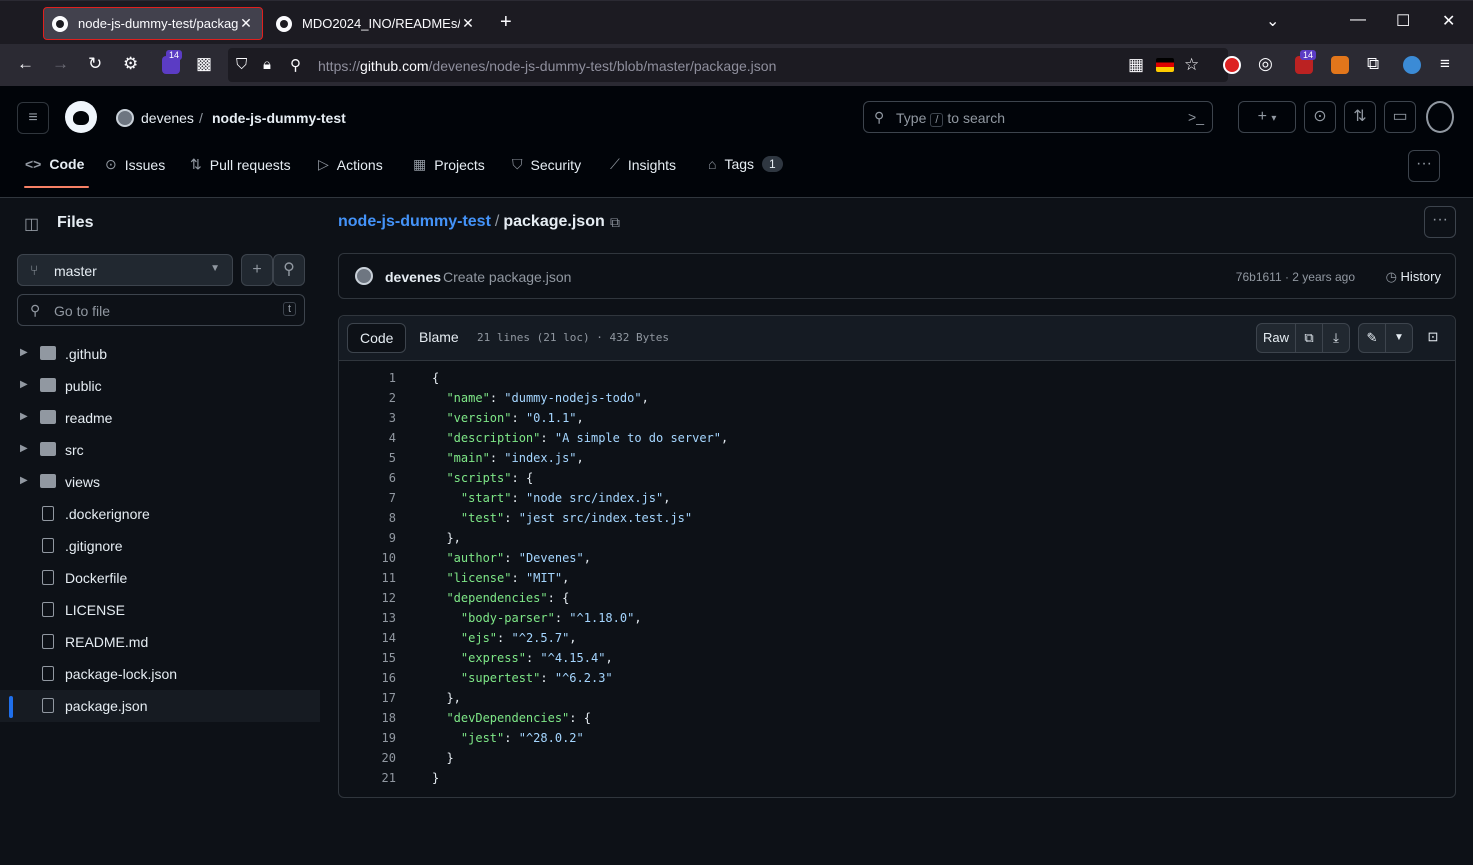 The image size is (1473, 865). I want to click on new-tab-icon: +, so click(506, 22).